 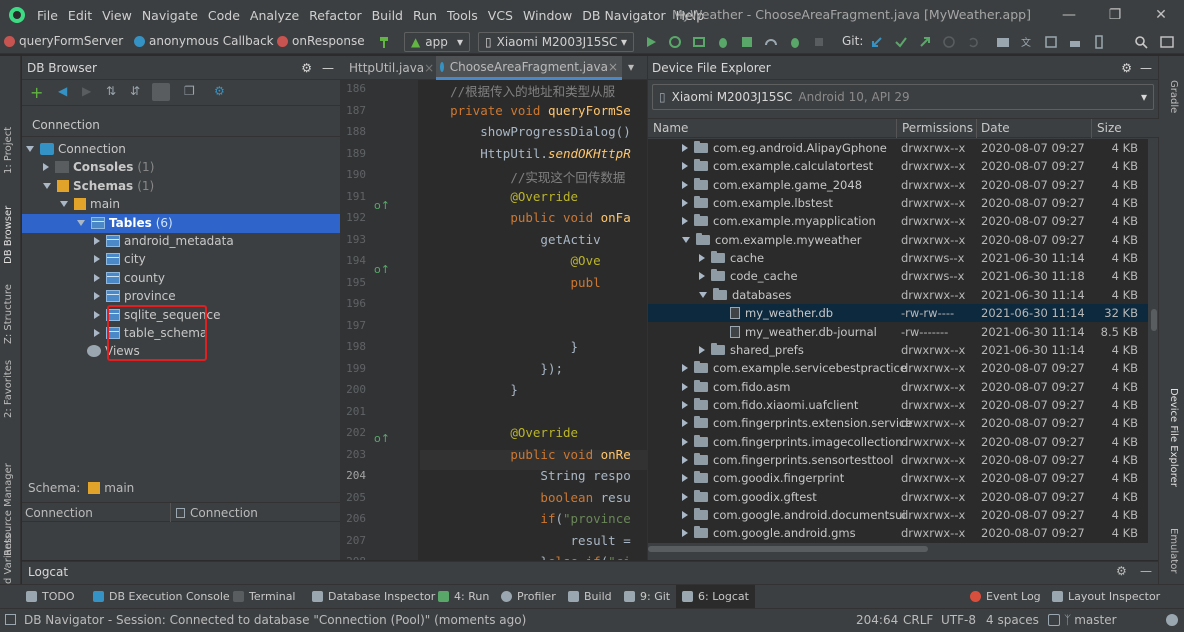 What do you see at coordinates (675, 42) in the screenshot?
I see `apply-changes-icon` at bounding box center [675, 42].